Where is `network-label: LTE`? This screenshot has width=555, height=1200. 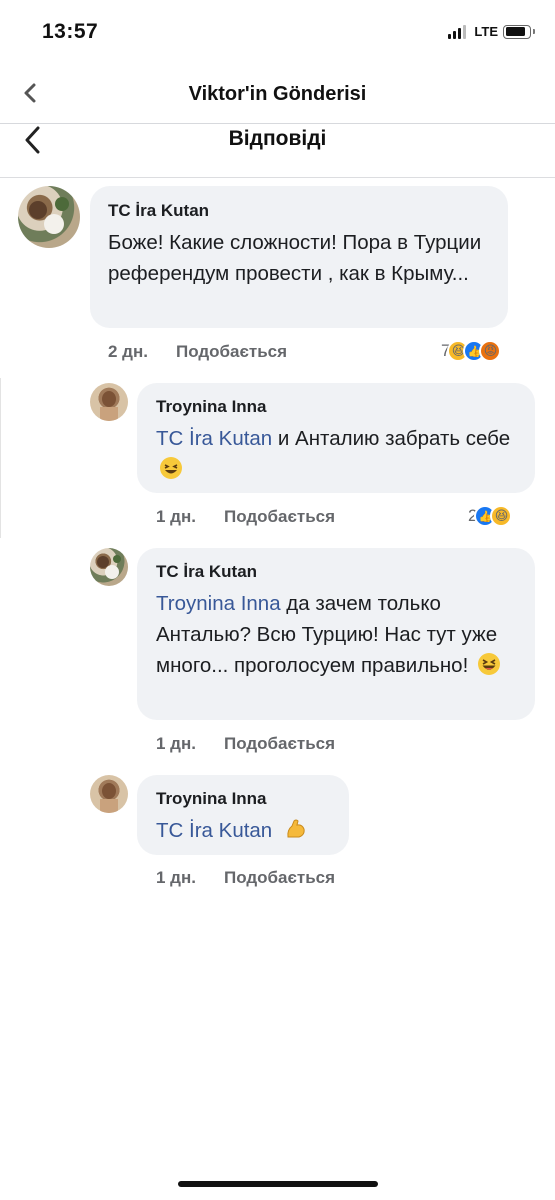
network-label: LTE is located at coordinates (486, 31).